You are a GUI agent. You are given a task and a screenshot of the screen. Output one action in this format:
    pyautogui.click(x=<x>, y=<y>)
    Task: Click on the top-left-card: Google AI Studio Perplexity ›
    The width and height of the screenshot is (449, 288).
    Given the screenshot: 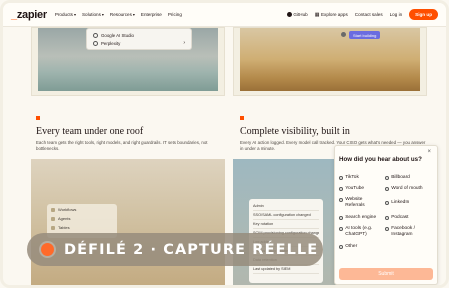 What is the action you would take?
    pyautogui.click(x=128, y=61)
    